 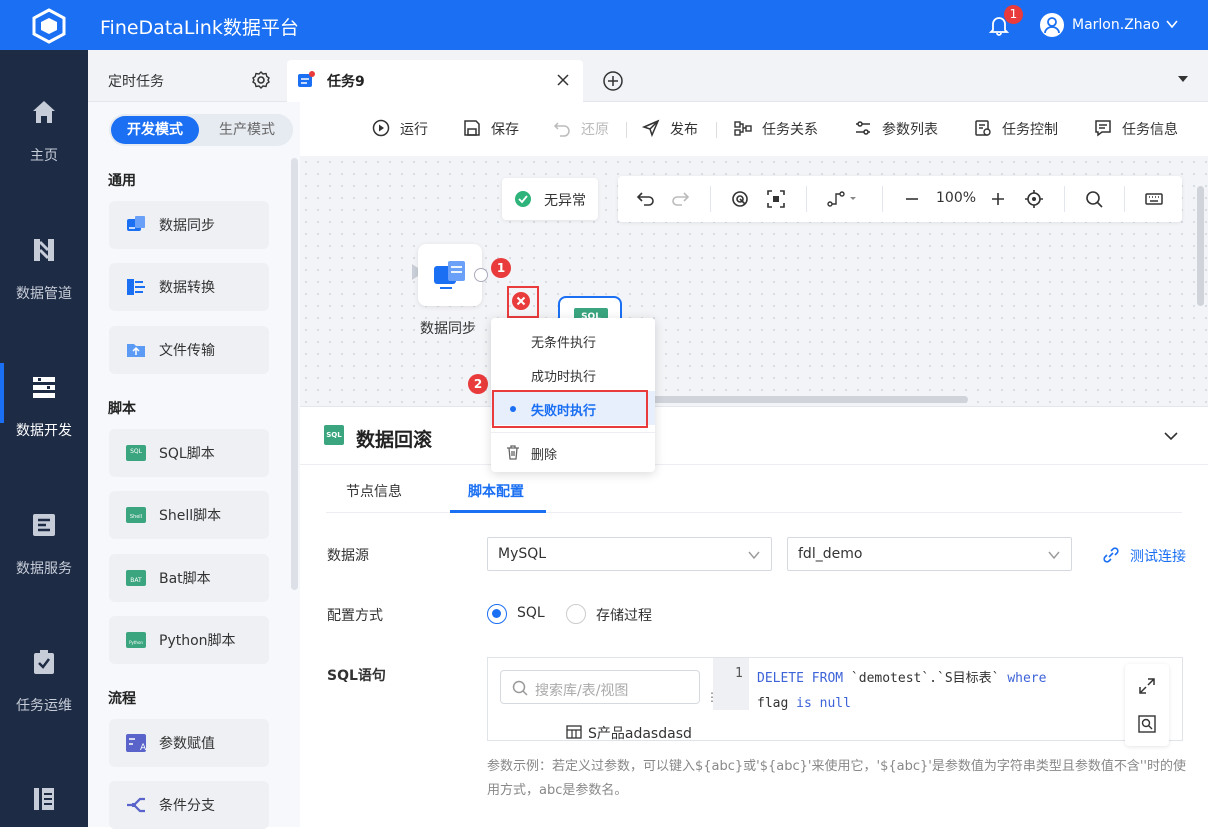 I want to click on datasource-type-select: MySQL, so click(x=629, y=554).